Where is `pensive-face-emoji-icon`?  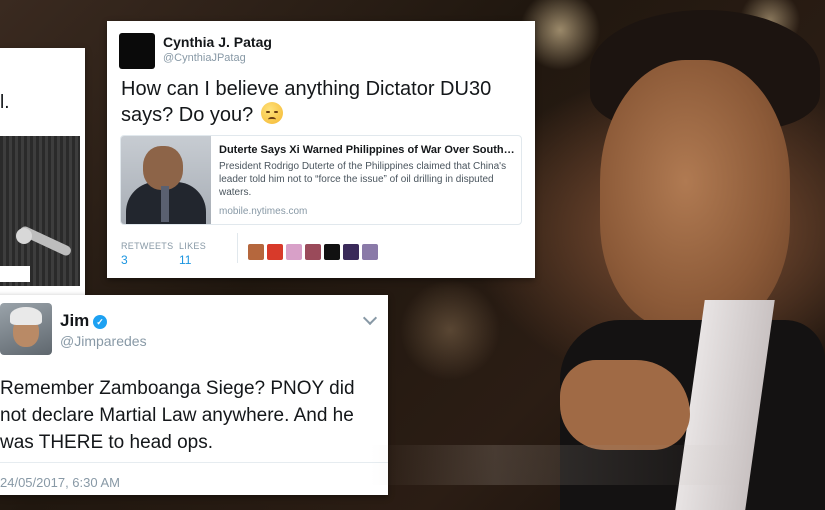
pensive-face-emoji-icon is located at coordinates (271, 113).